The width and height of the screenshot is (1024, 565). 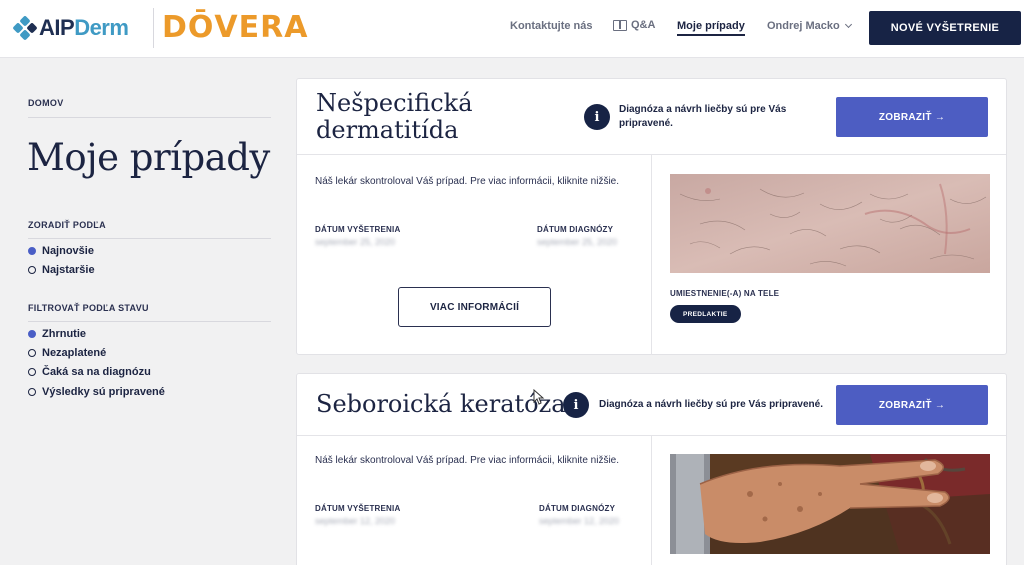 What do you see at coordinates (551, 26) in the screenshot?
I see `nav-contact: Kontaktujte nás` at bounding box center [551, 26].